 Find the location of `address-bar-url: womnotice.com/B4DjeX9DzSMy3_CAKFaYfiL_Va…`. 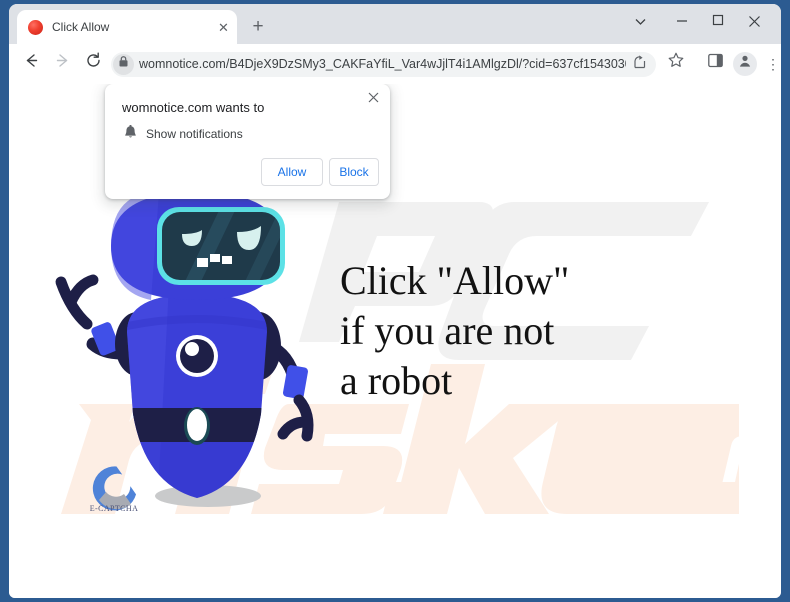

address-bar-url: womnotice.com/B4DjeX9DzSMy3_CAKFaYfiL_Va… is located at coordinates (382, 64).